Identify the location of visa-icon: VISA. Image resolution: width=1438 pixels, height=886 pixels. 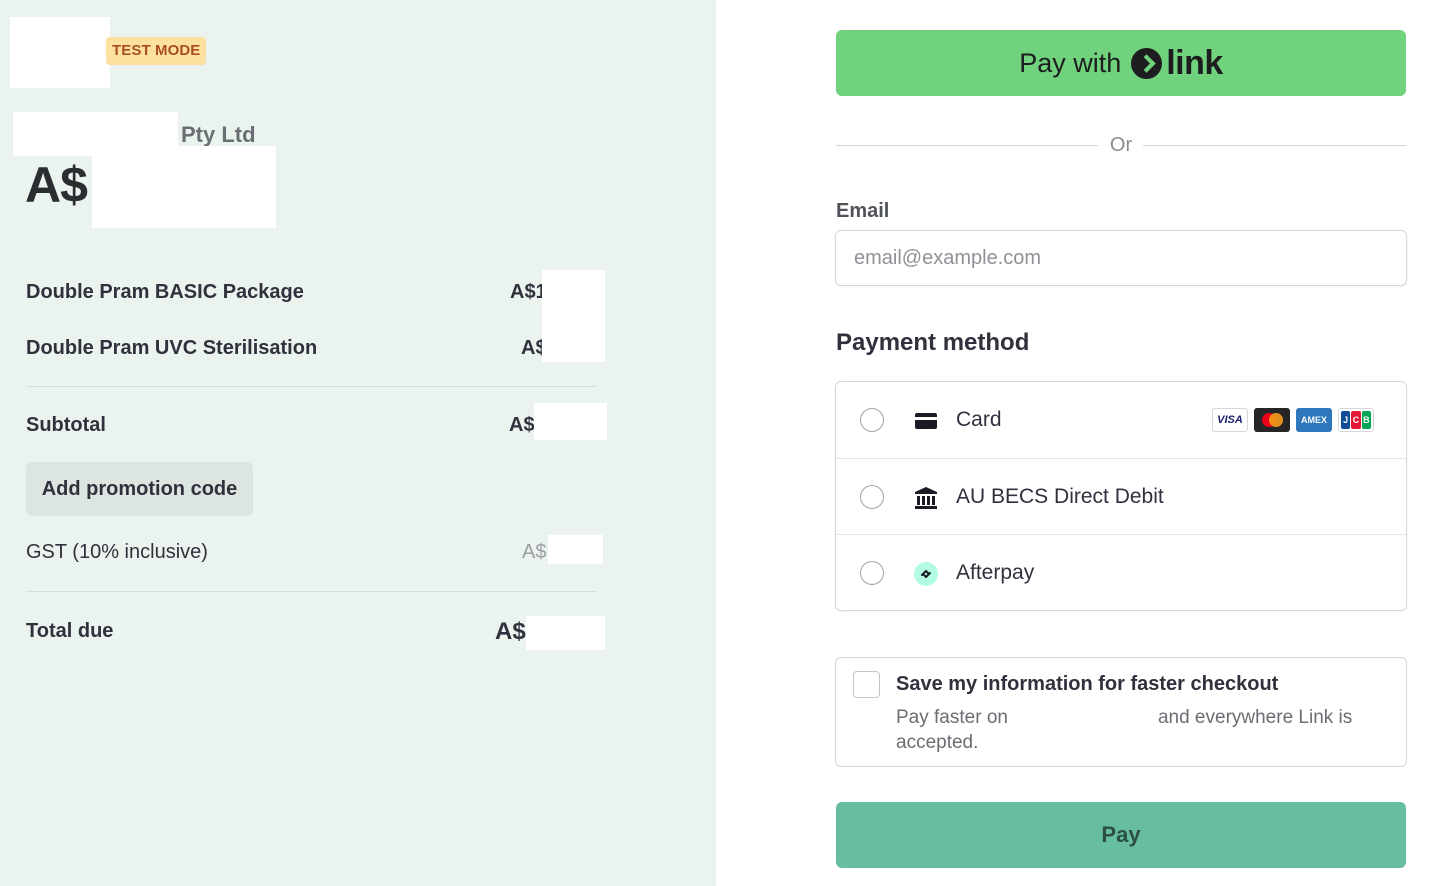
(1230, 420).